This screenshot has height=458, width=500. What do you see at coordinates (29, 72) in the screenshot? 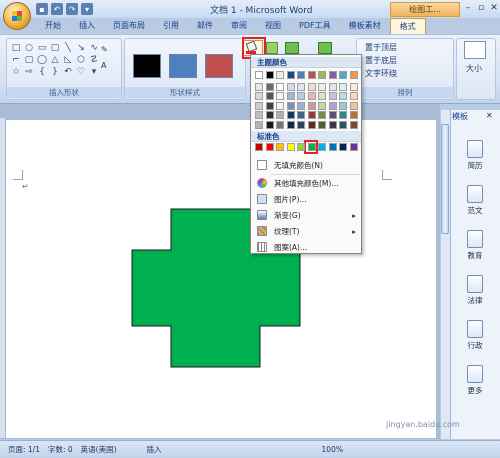
I see `arrow-right-shape-icon: ⇨` at bounding box center [29, 72].